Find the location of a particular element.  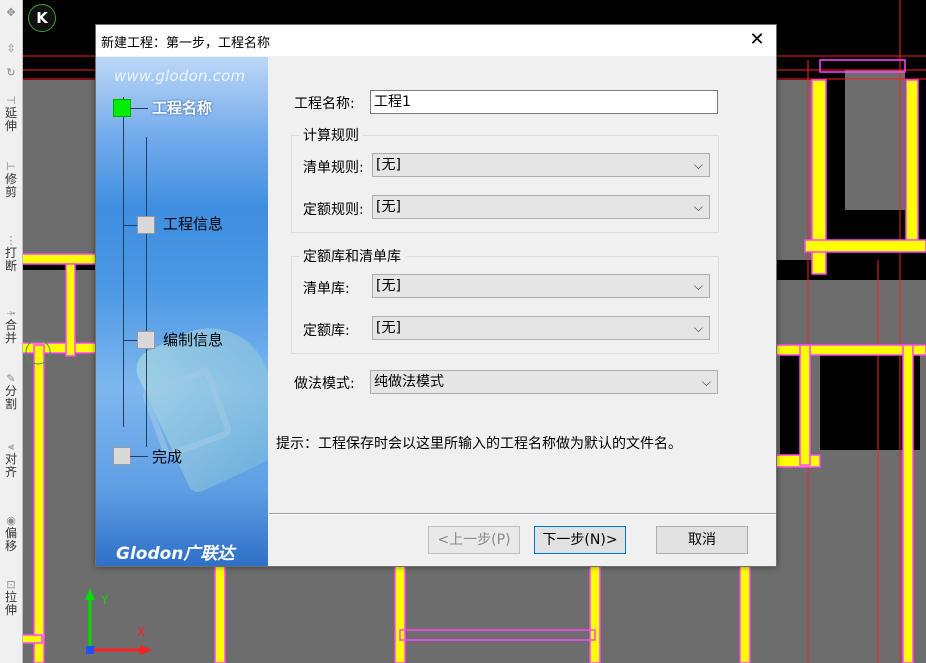

side-url: www.glodon.com is located at coordinates (180, 76).